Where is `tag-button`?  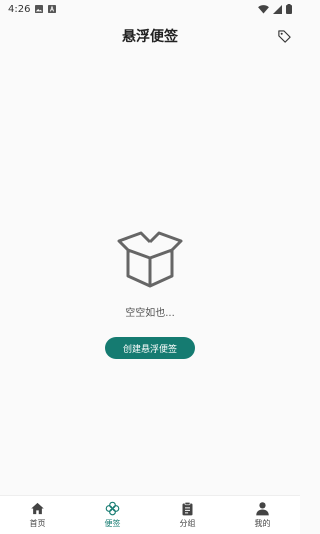
tag-button is located at coordinates (284, 36).